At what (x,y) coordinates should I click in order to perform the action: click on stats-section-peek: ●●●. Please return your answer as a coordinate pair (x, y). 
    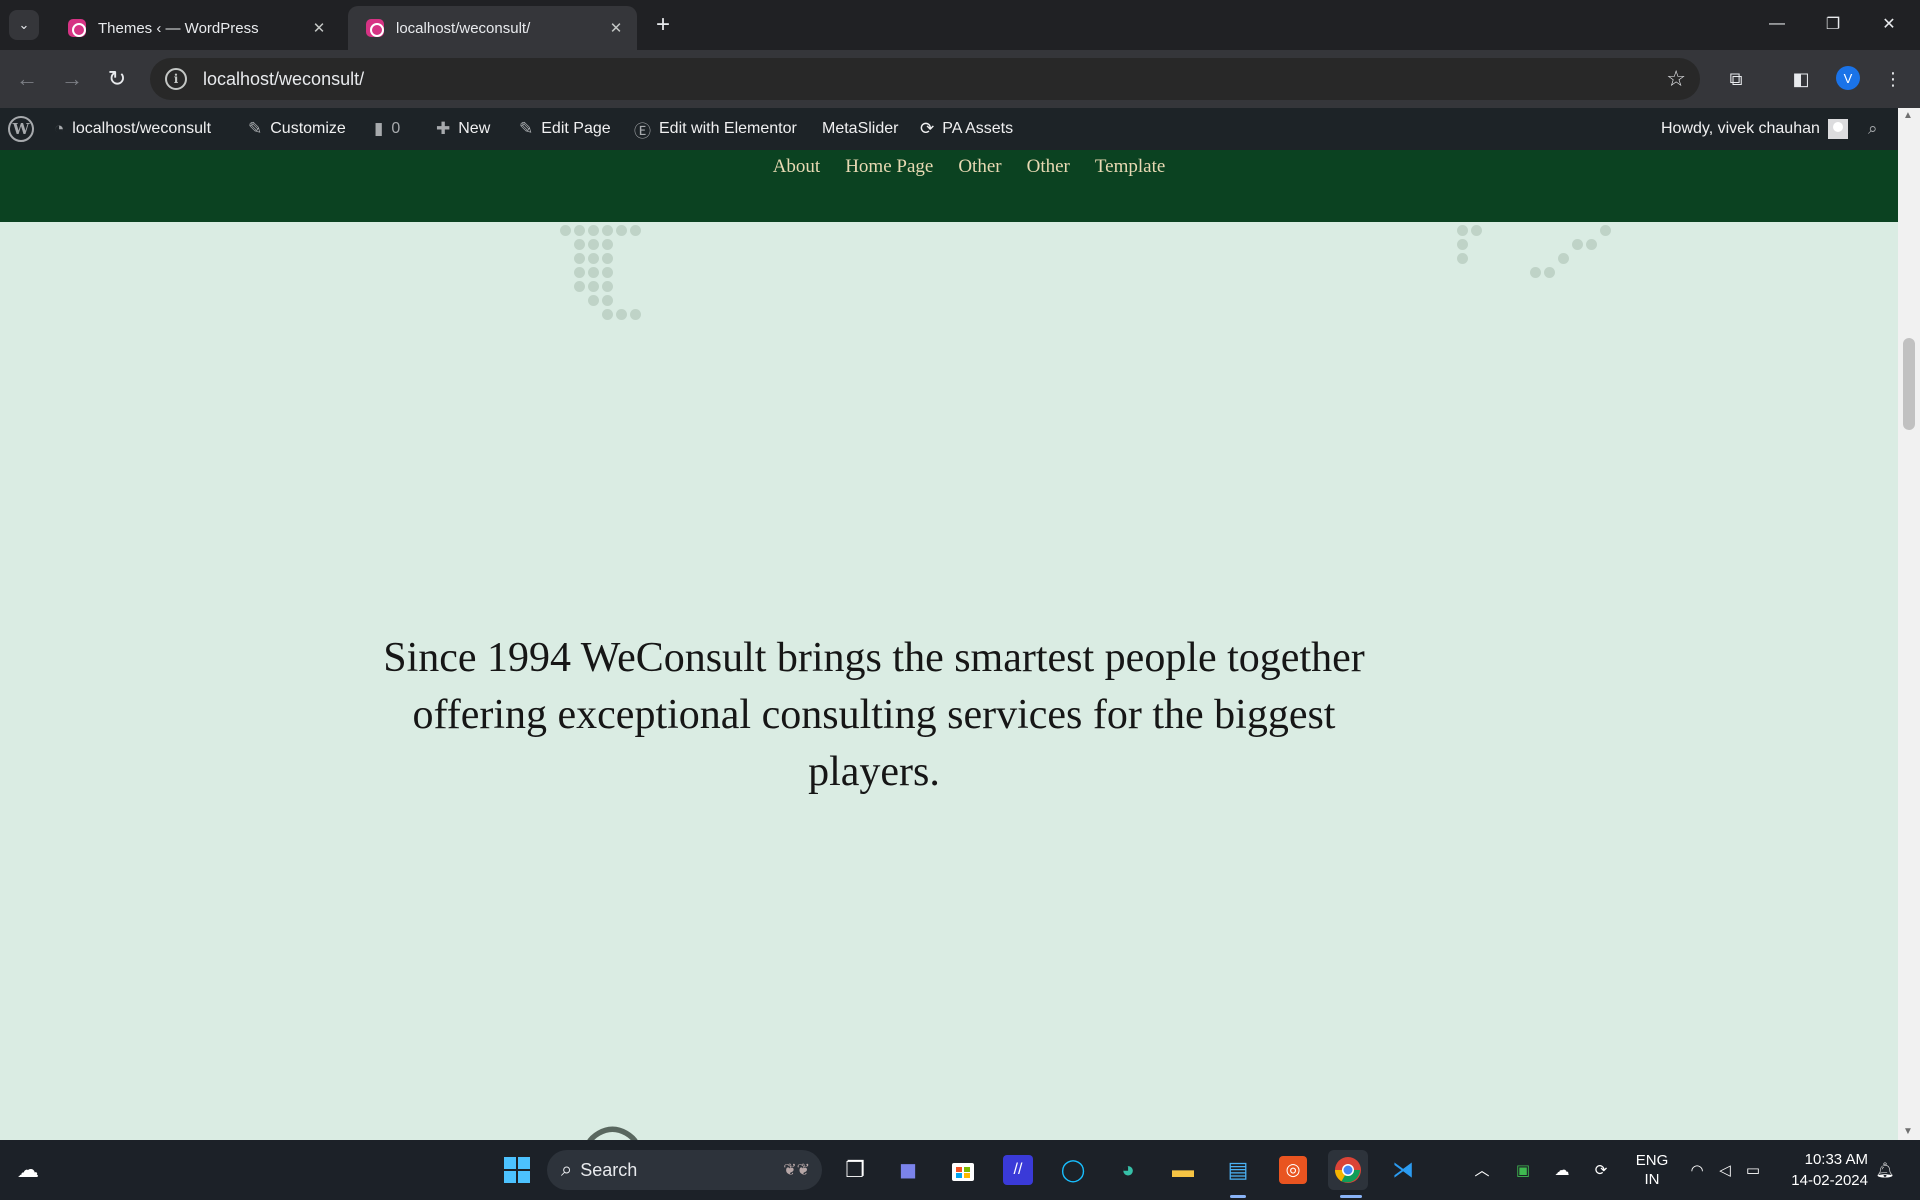
    Looking at the image, I should click on (379, 1129).